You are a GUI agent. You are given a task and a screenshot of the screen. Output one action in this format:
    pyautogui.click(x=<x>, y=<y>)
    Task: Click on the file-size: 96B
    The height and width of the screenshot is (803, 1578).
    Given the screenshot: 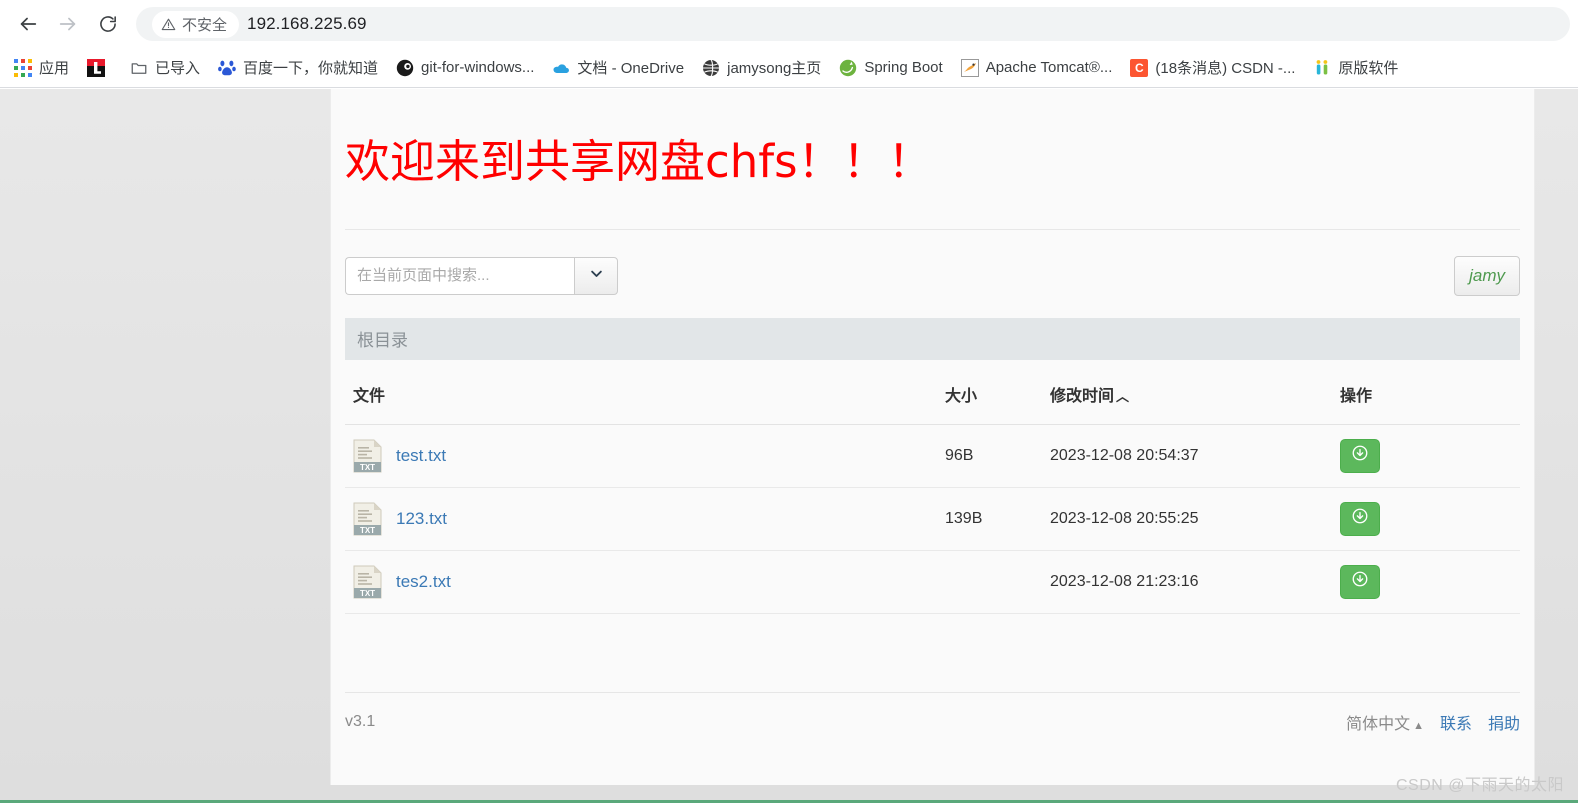 What is the action you would take?
    pyautogui.click(x=997, y=456)
    